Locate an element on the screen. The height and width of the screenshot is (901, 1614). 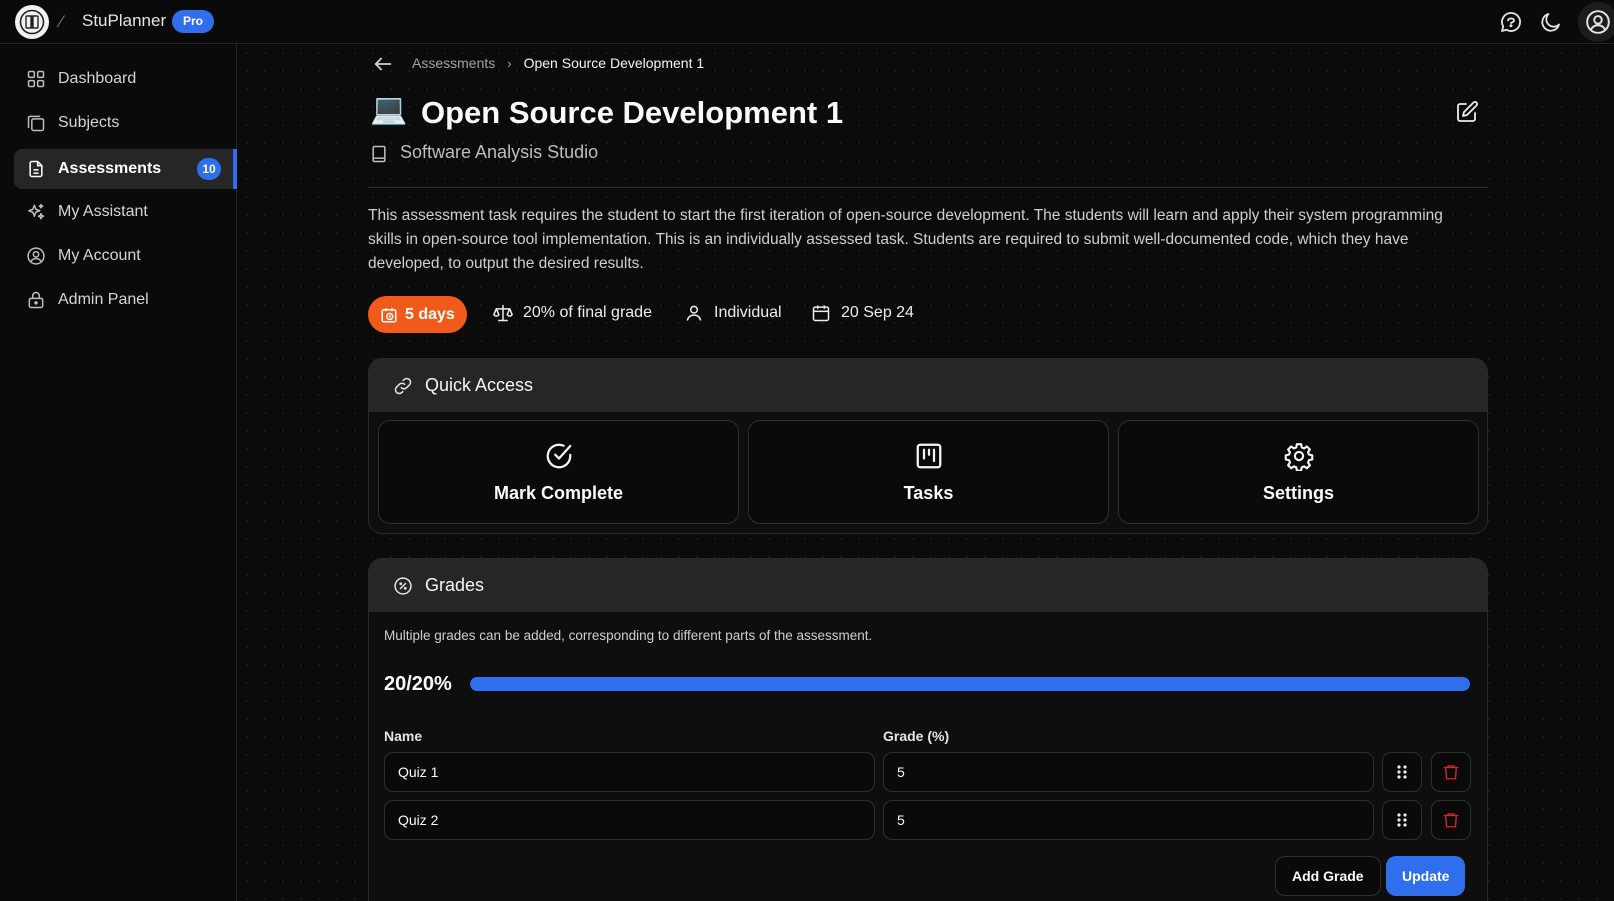
sidebar-item-assessments: Assessments 10 is located at coordinates (124, 169).